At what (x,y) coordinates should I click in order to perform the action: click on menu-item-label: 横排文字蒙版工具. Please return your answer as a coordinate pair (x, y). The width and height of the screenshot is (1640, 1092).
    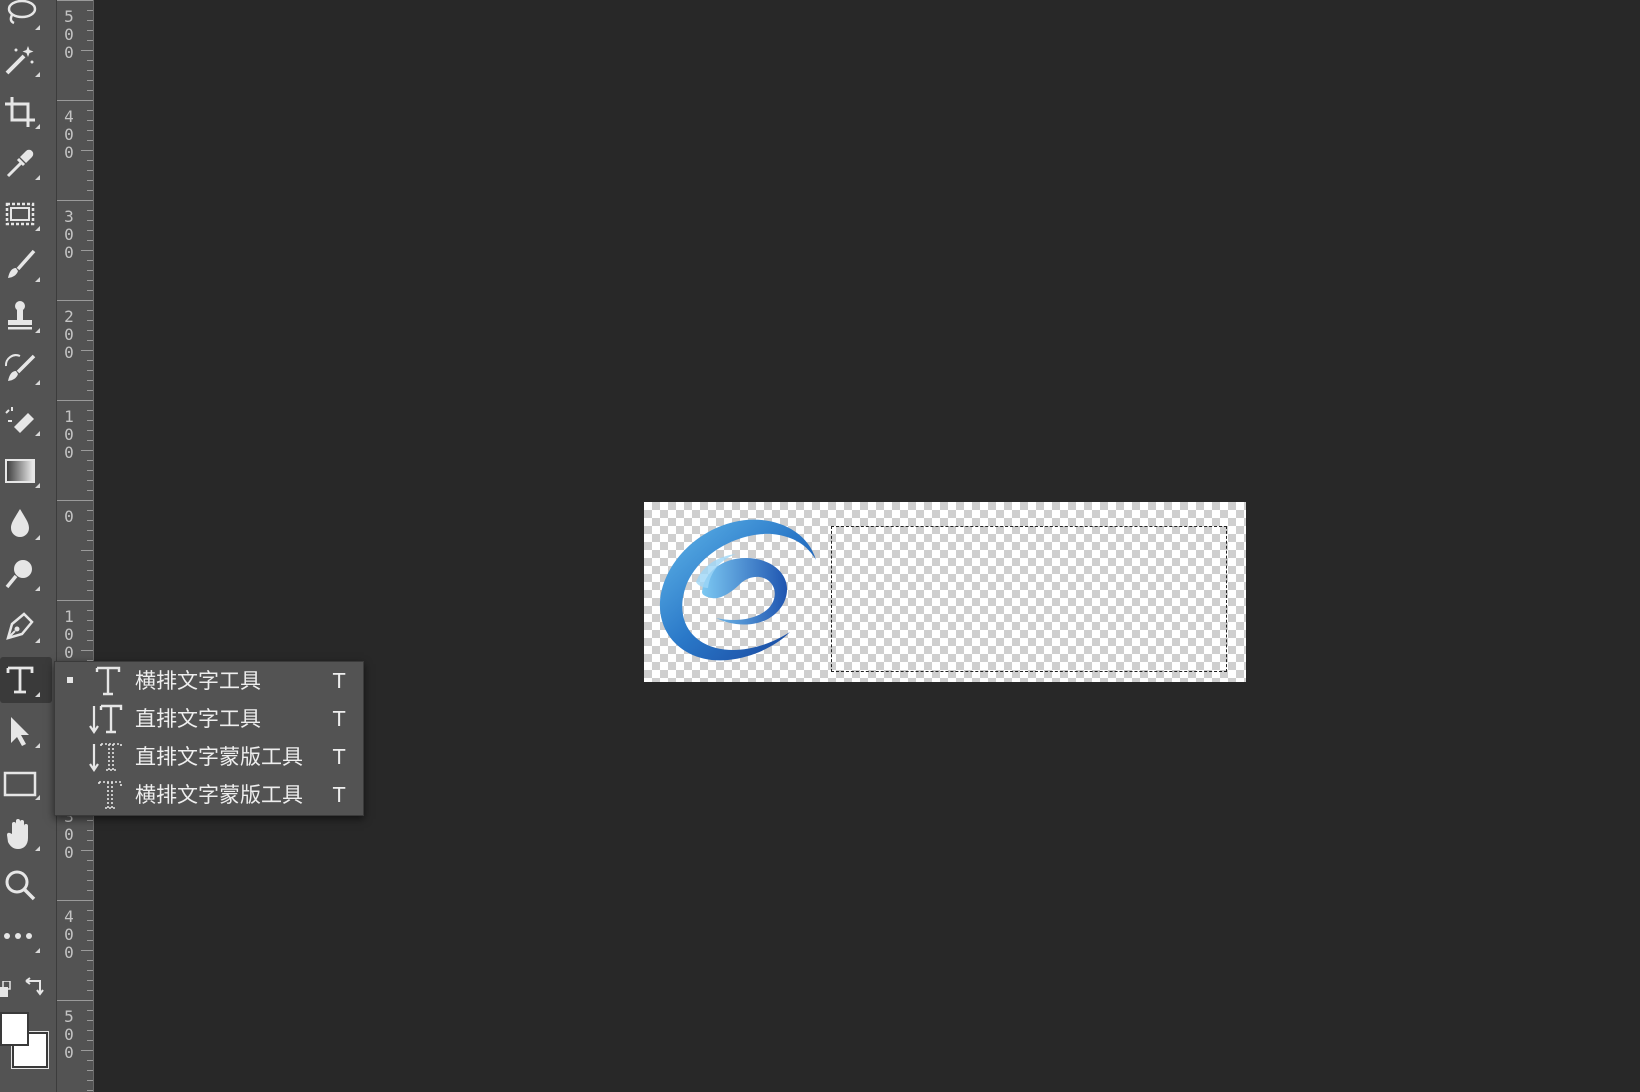
    Looking at the image, I should click on (219, 795).